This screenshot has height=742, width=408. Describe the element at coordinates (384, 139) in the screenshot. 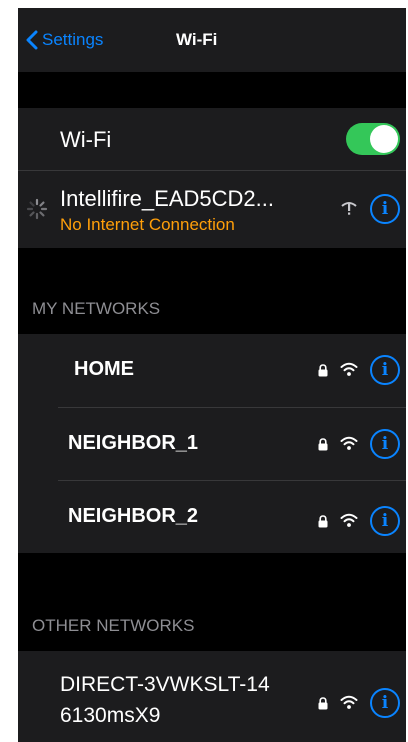

I see `toggle-knob` at that location.